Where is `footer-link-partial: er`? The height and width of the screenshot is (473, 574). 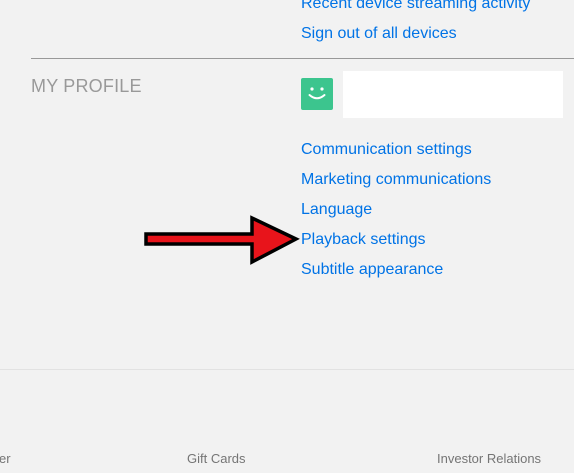
footer-link-partial: er is located at coordinates (5, 458).